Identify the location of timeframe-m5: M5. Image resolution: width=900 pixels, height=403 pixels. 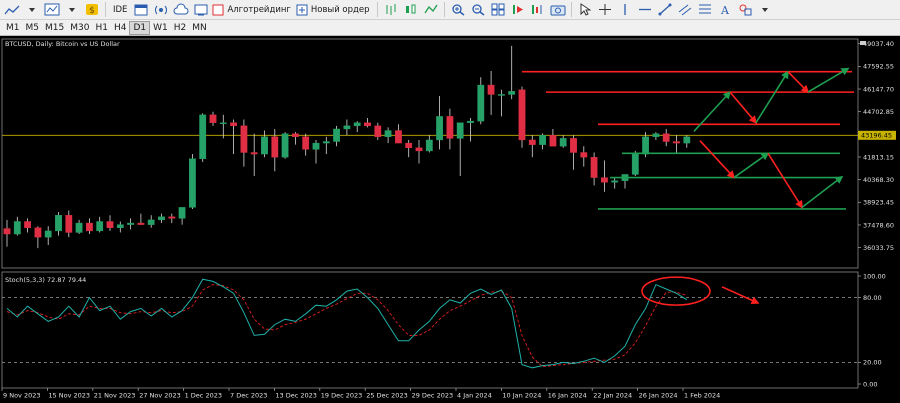
(33, 28).